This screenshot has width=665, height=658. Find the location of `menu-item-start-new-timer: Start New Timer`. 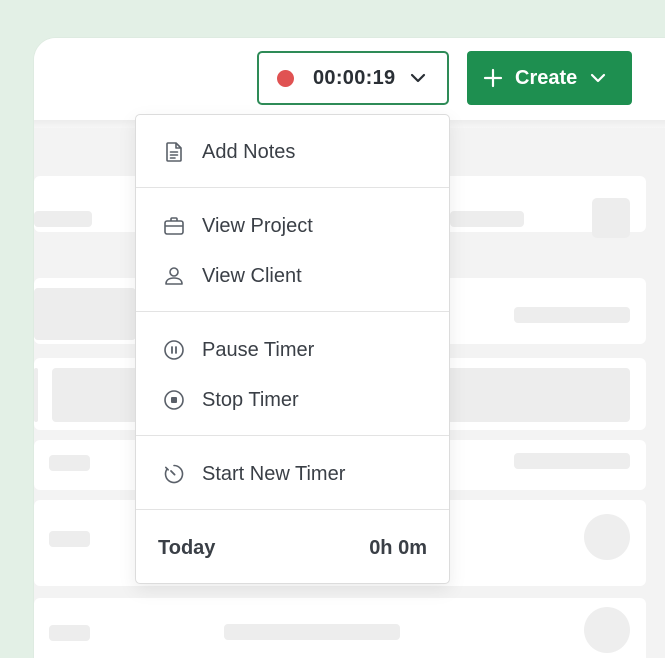

menu-item-start-new-timer: Start New Timer is located at coordinates (292, 474).